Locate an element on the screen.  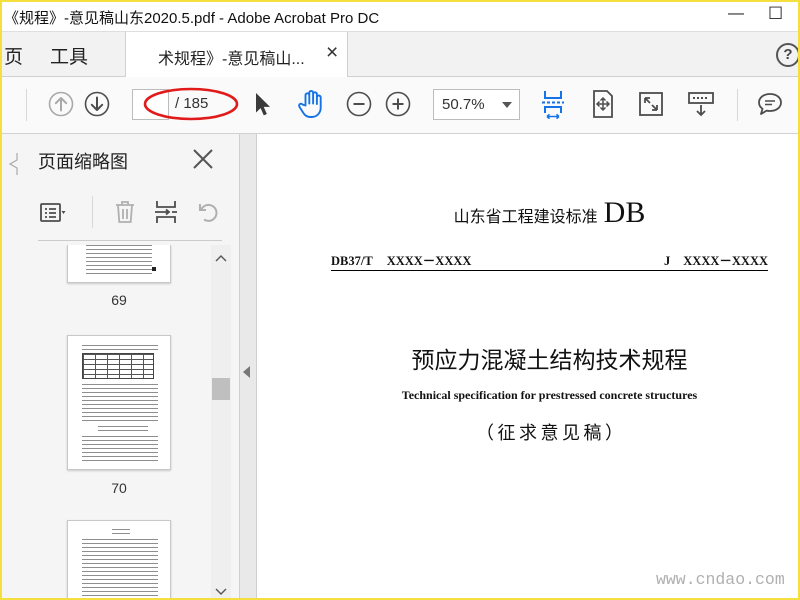
document-title: 预应力混凝土结构技术规程 is located at coordinates (549, 360).